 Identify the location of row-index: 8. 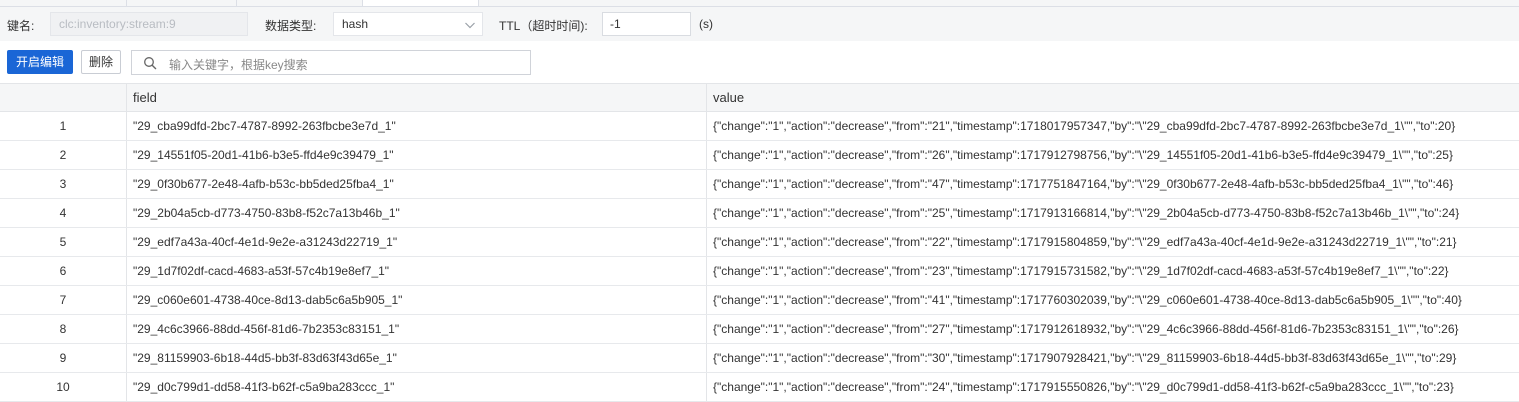
(63, 329).